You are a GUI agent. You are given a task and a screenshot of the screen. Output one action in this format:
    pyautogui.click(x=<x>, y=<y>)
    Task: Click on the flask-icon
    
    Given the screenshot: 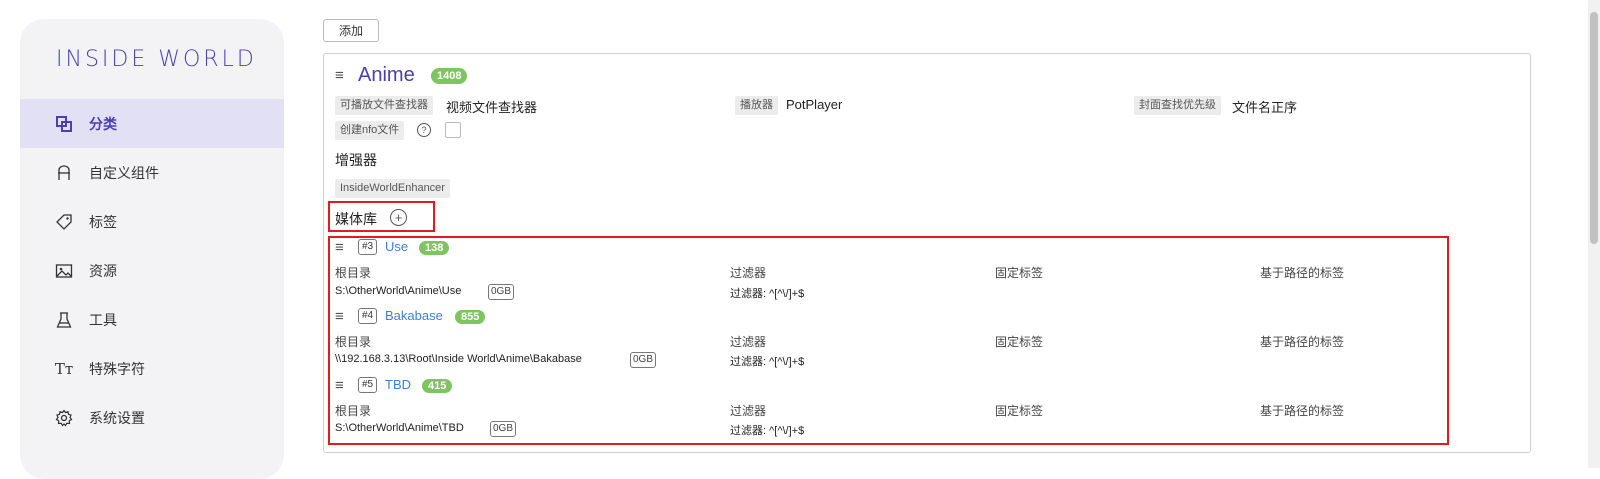 What is the action you would take?
    pyautogui.click(x=64, y=320)
    